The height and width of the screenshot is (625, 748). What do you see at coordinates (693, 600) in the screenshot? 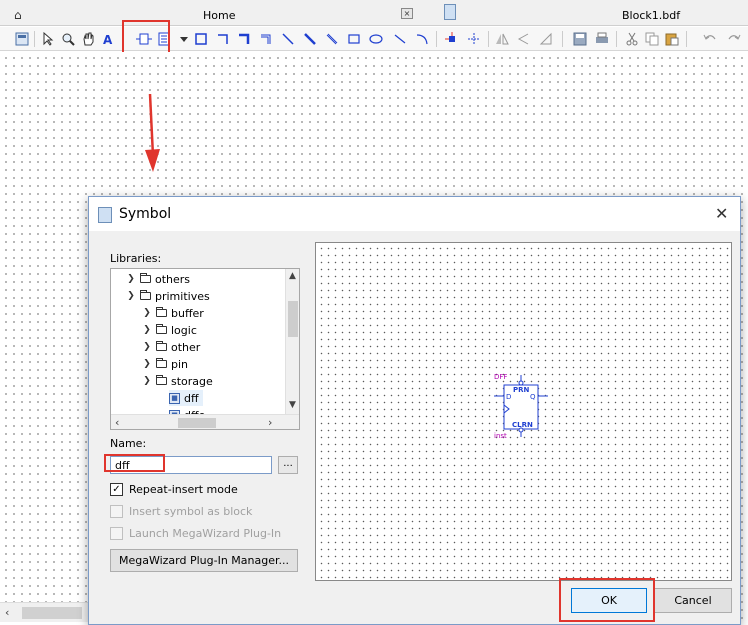
I see `cancel-button: Cancel` at bounding box center [693, 600].